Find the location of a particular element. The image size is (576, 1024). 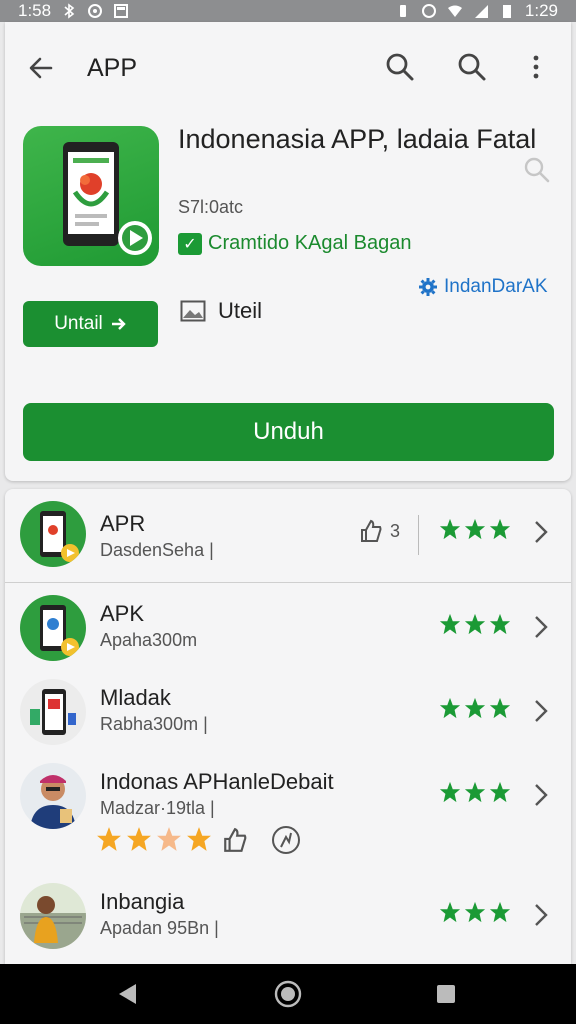

item-title: APK is located at coordinates (122, 613).